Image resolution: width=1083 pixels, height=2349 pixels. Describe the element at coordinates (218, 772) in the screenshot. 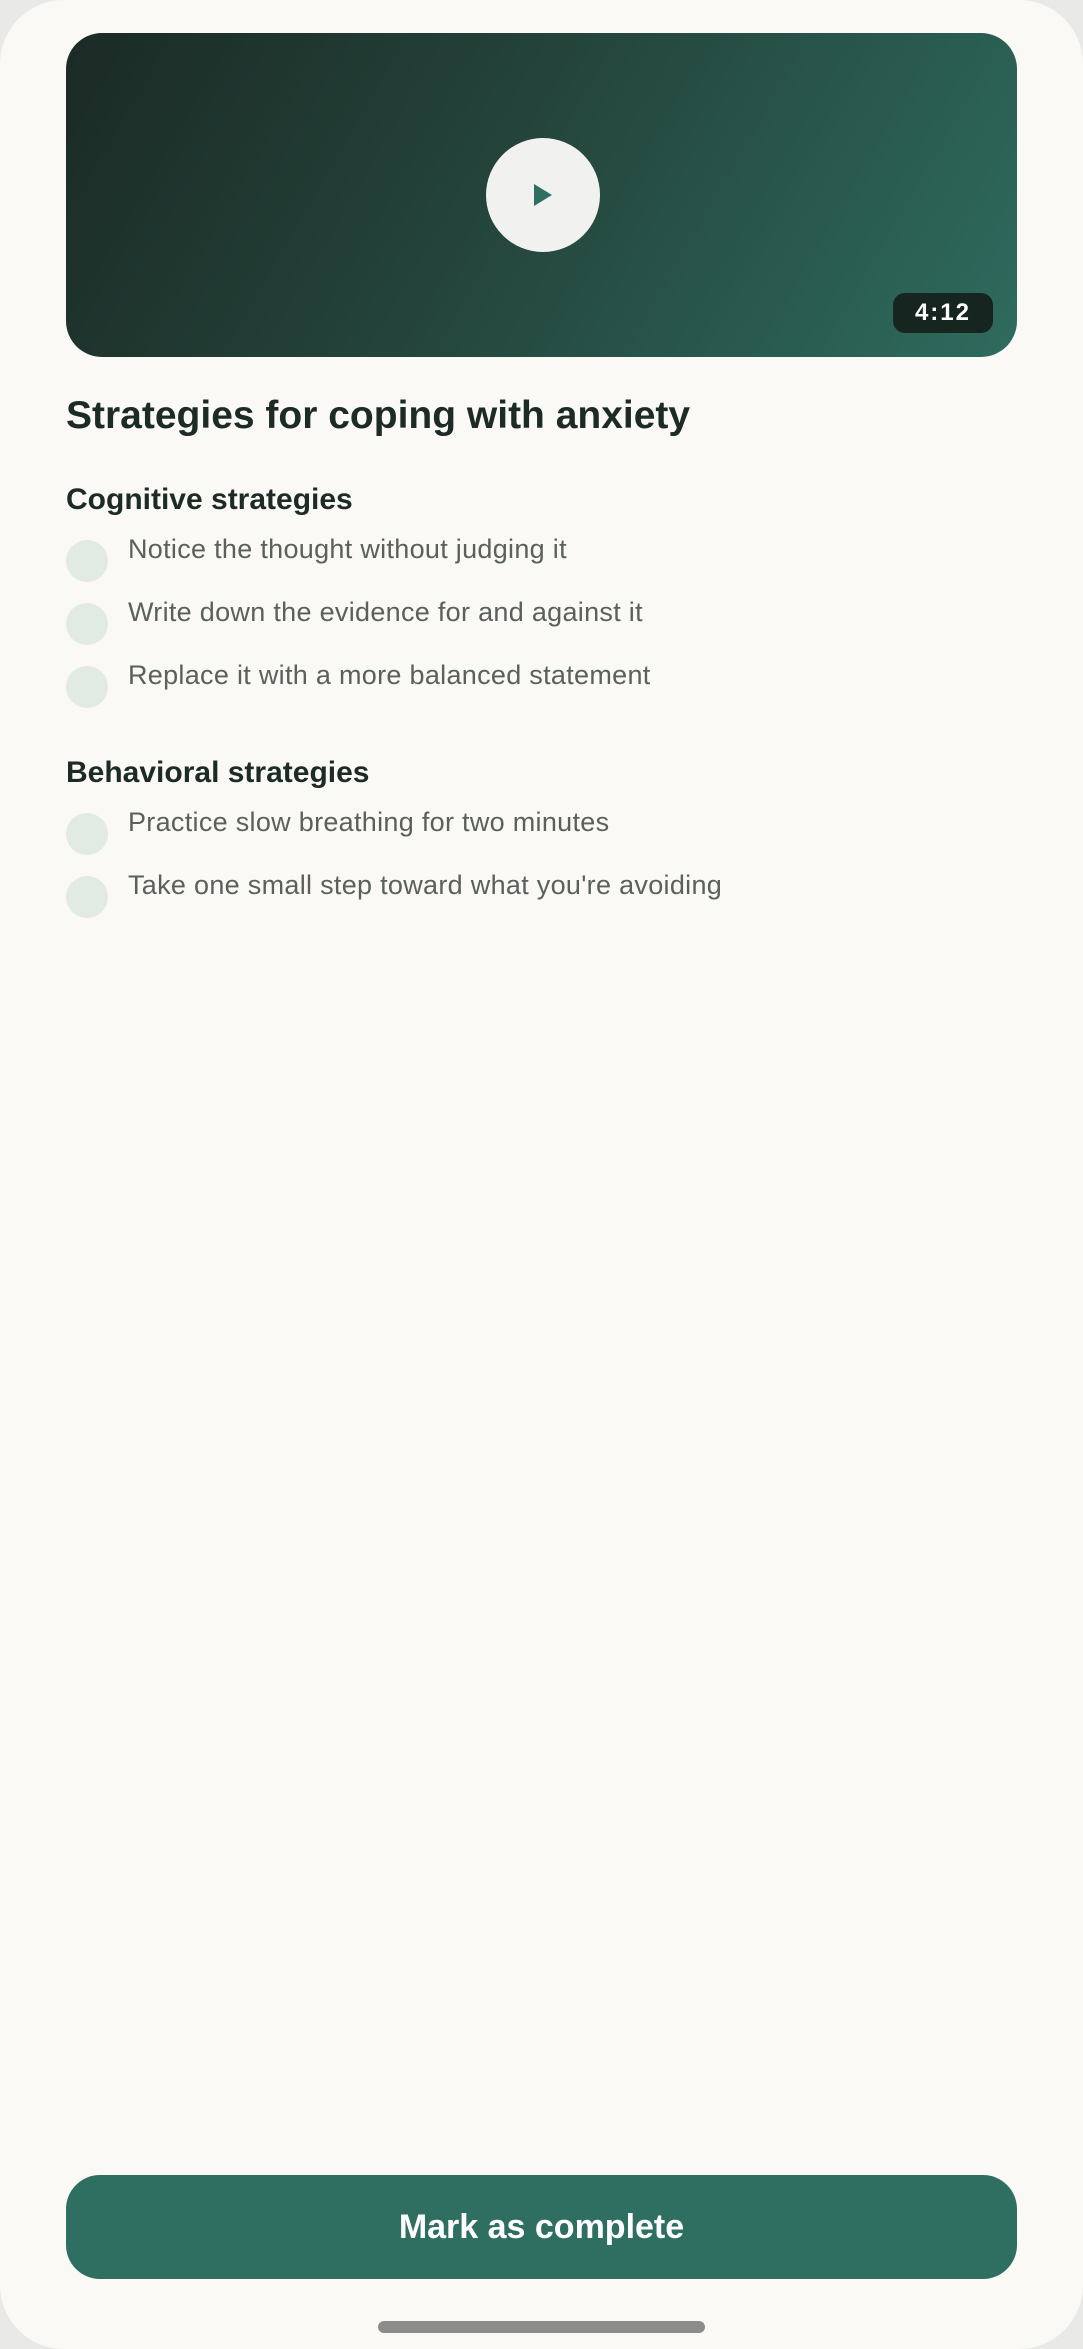

I see `section-title-behavioral: Behavioral strategies` at that location.